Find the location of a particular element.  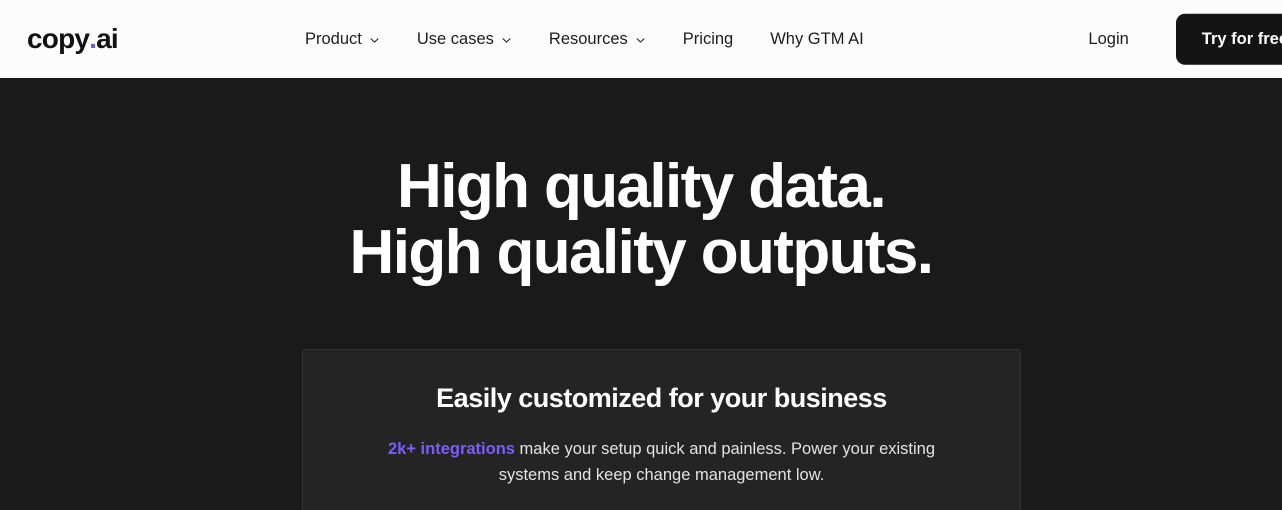

nav-item-label: Why GTM AI is located at coordinates (817, 38).